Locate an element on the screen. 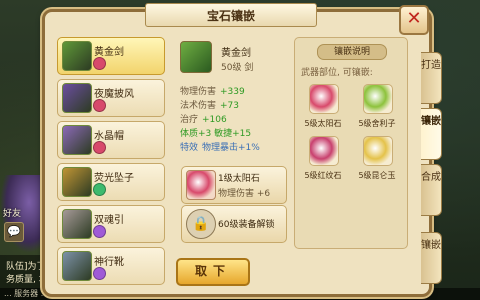 This screenshot has height=300, width=480. cape-icon is located at coordinates (77, 98).